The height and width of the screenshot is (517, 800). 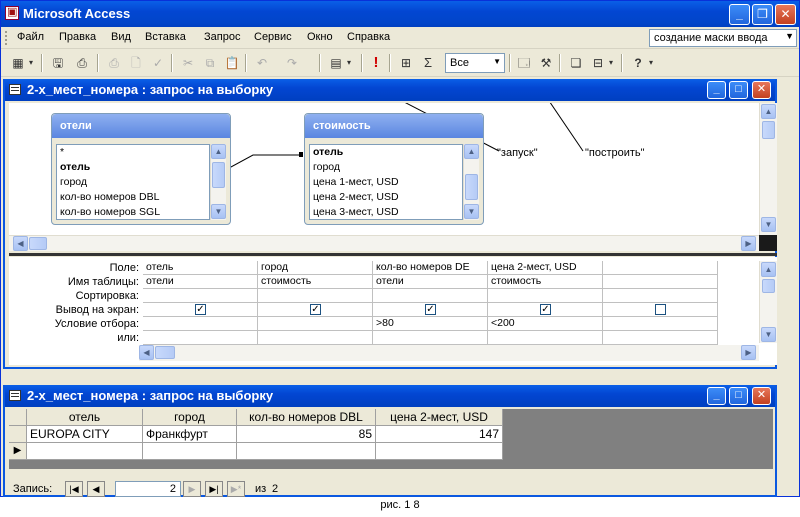 What do you see at coordinates (133, 182) in the screenshot?
I see `field-item: город` at bounding box center [133, 182].